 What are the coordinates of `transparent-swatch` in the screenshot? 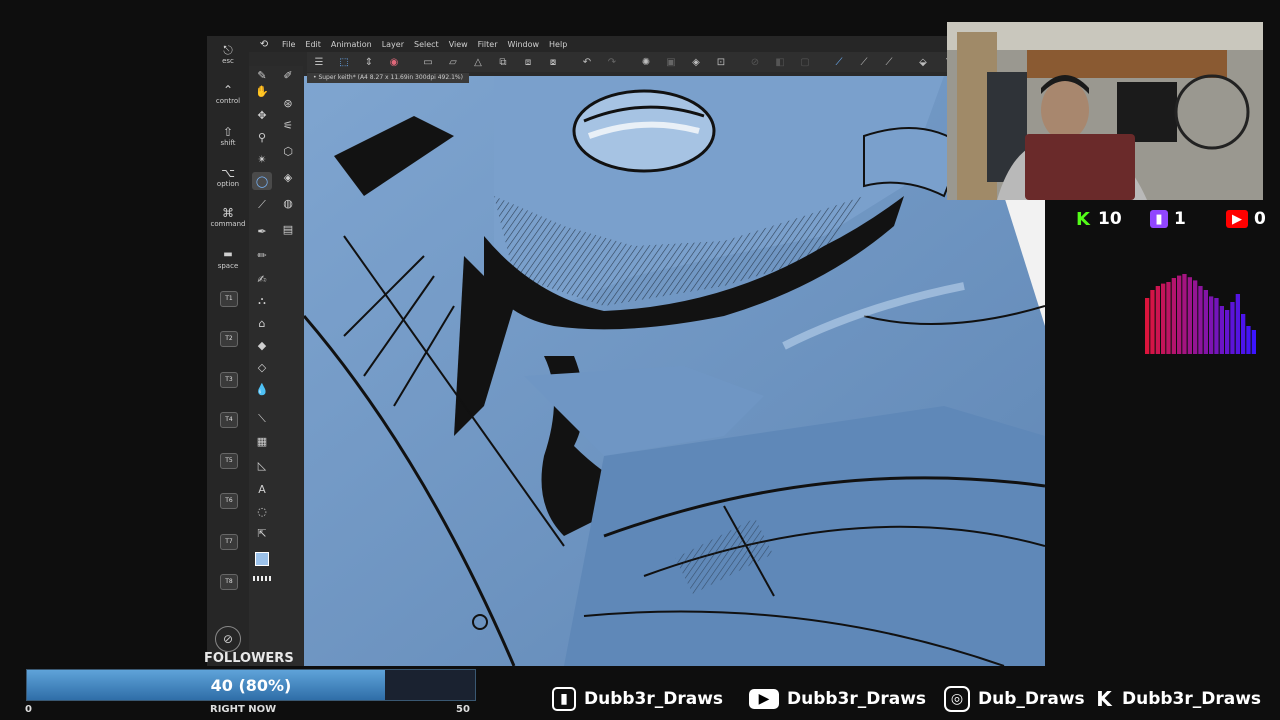 It's located at (263, 578).